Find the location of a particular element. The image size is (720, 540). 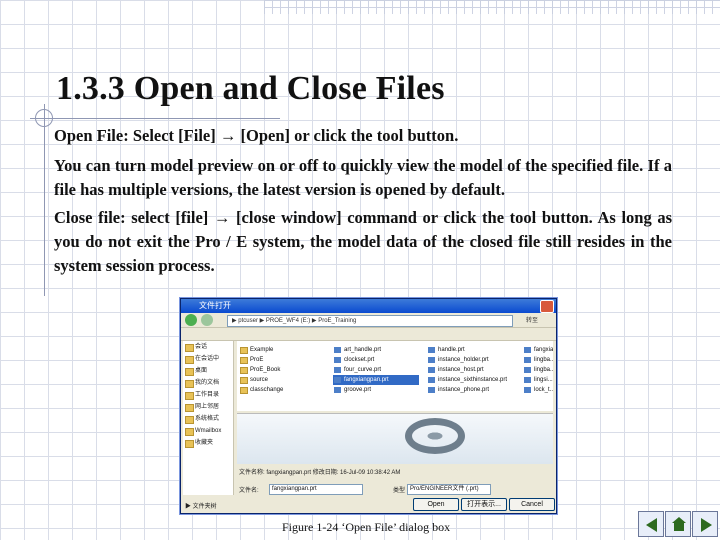

sidebar-item: 工作目录 is located at coordinates (208, 395).